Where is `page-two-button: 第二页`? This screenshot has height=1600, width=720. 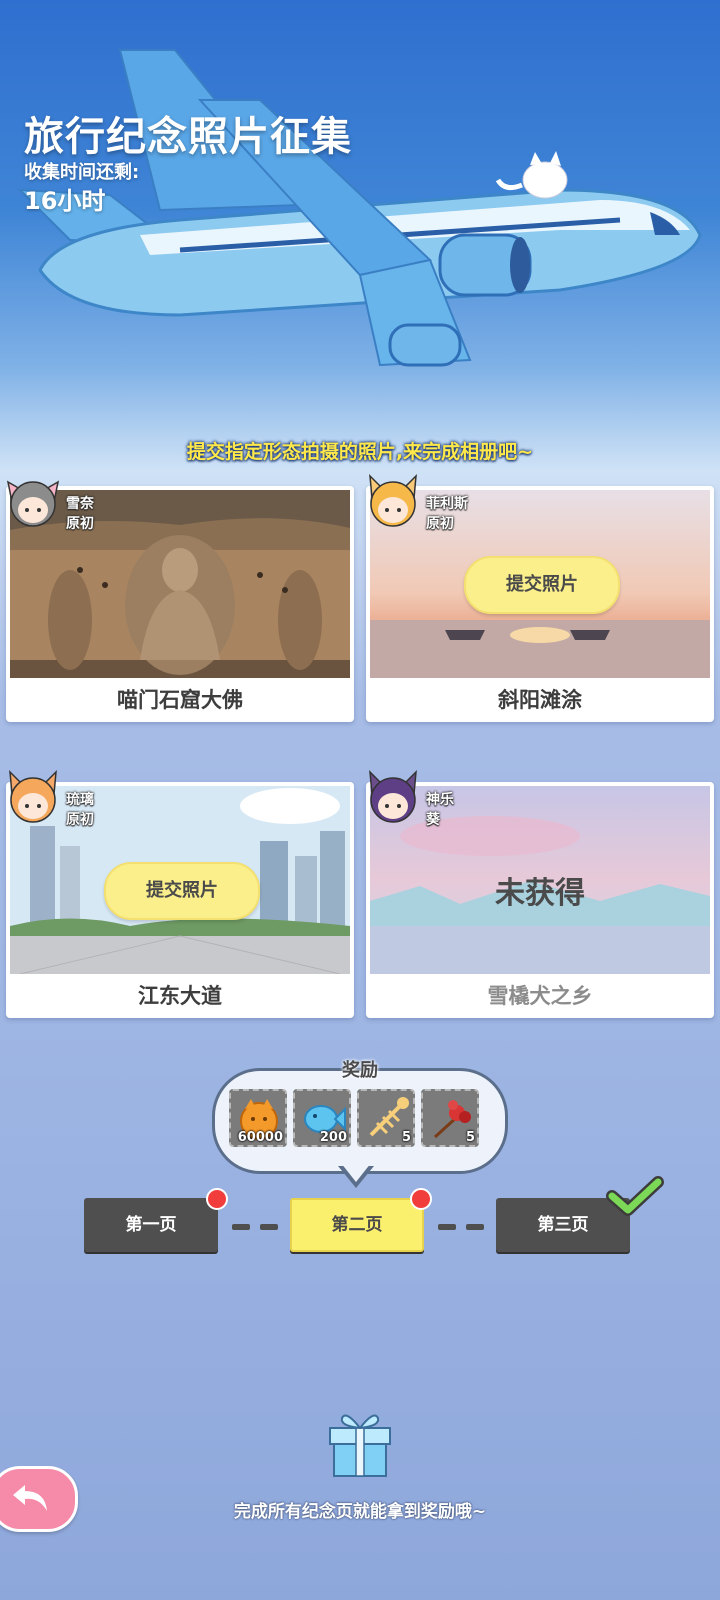
page-two-button: 第二页 is located at coordinates (357, 1225).